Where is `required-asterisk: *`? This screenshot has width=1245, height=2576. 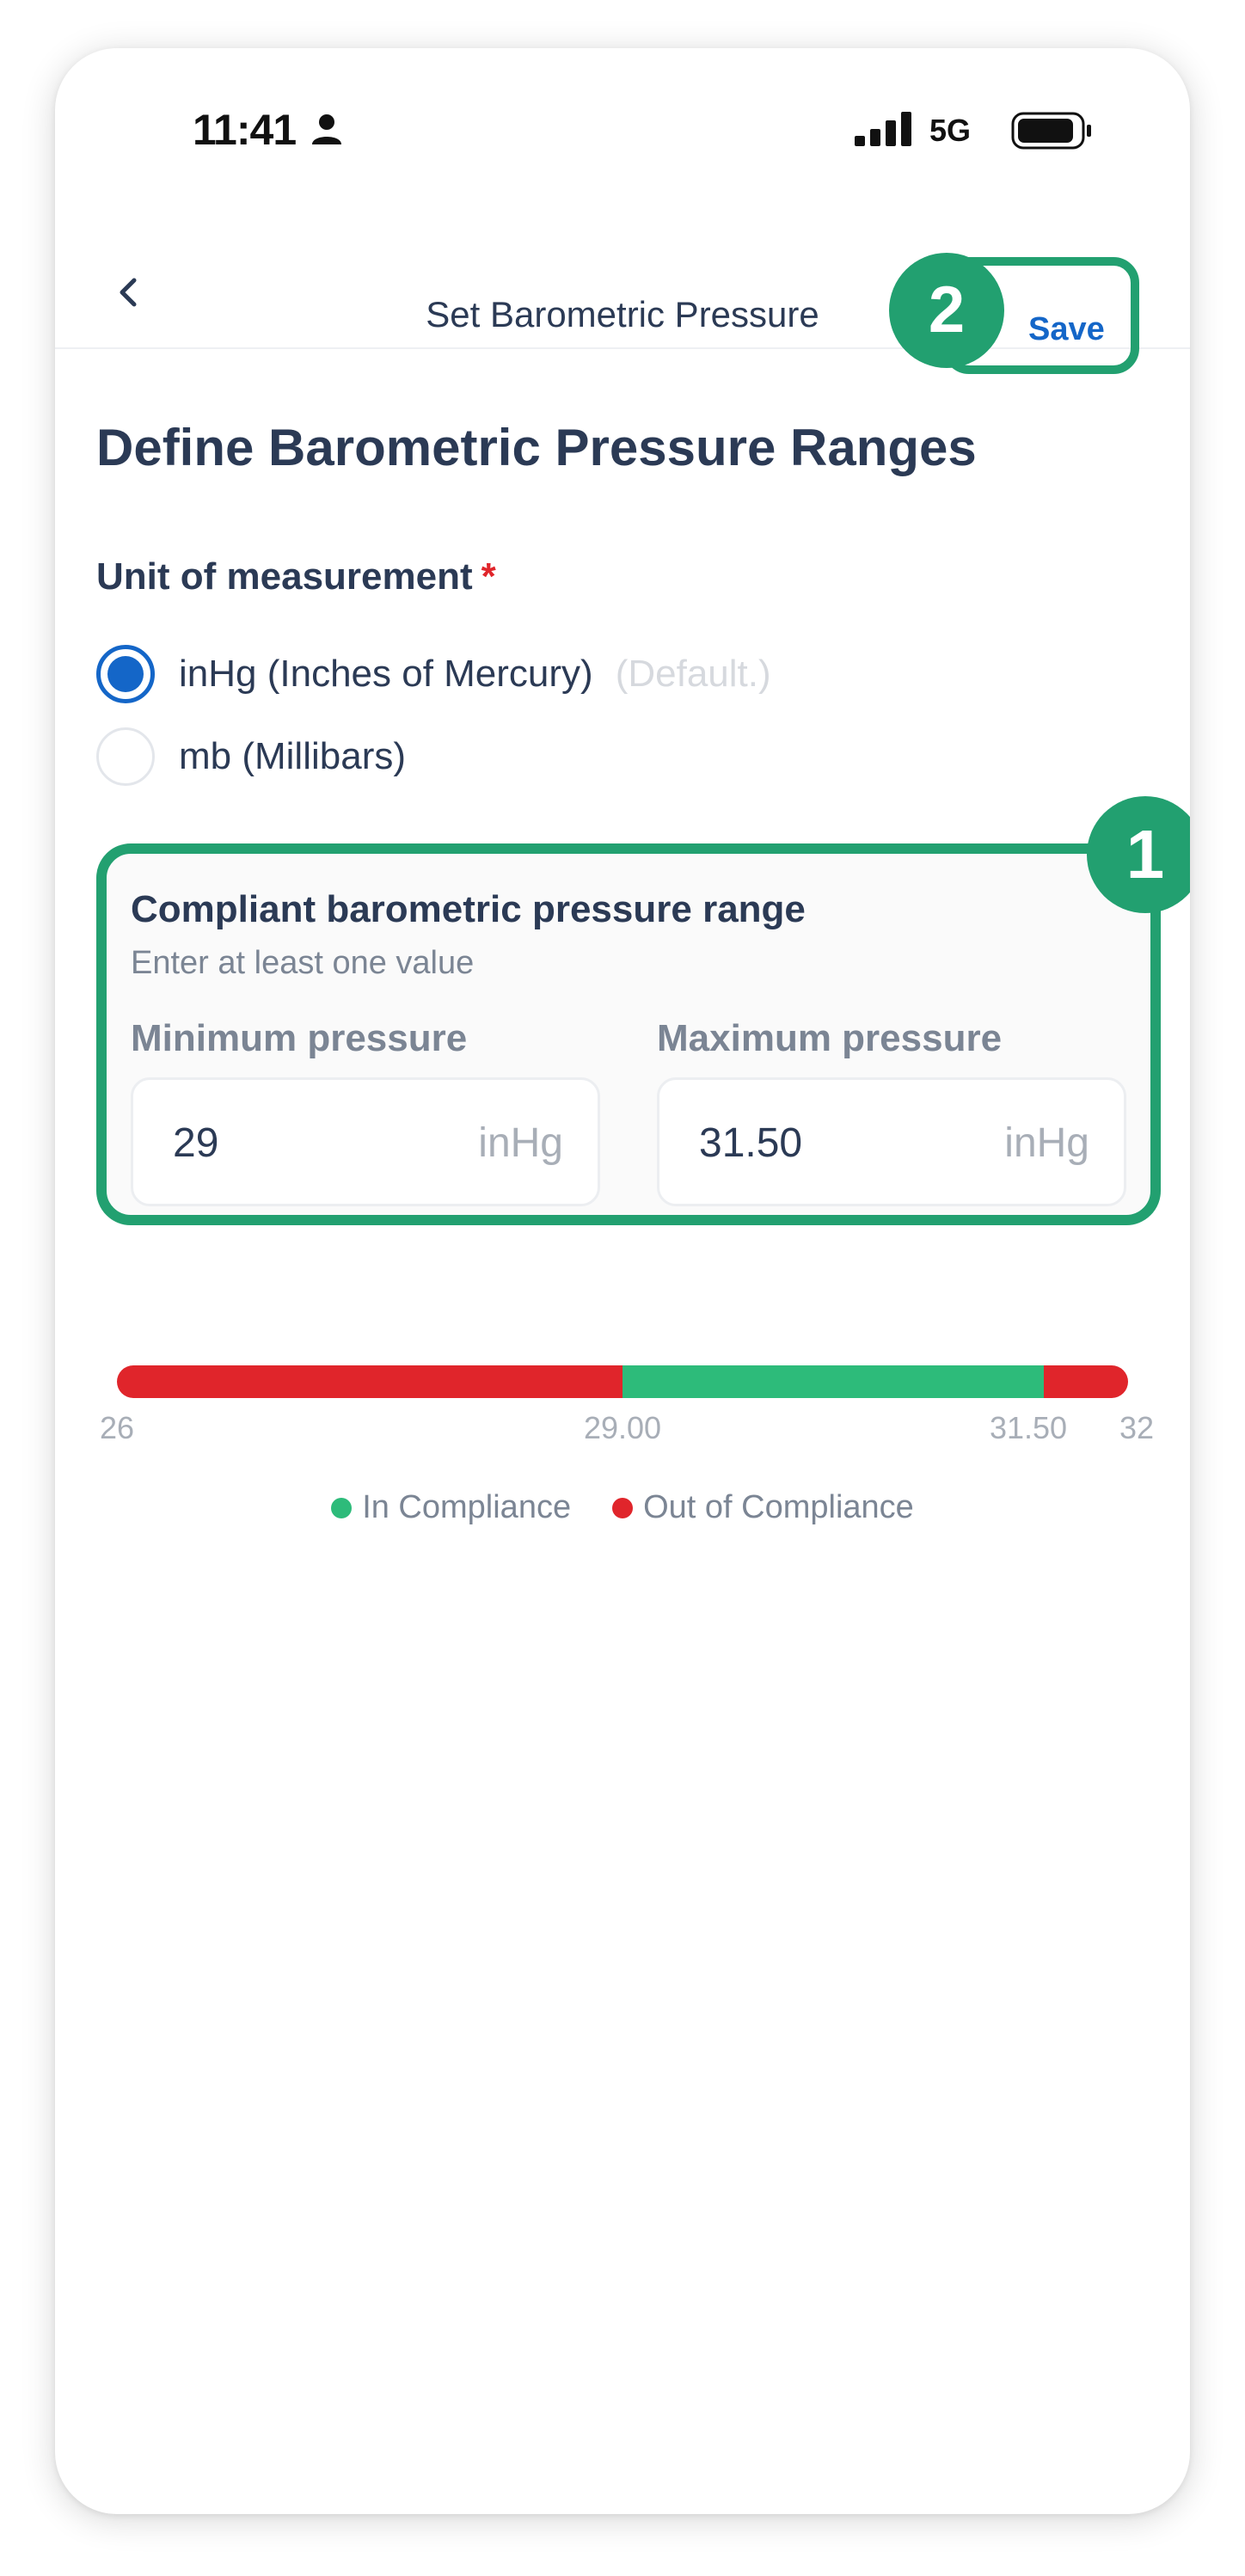 required-asterisk: * is located at coordinates (489, 576).